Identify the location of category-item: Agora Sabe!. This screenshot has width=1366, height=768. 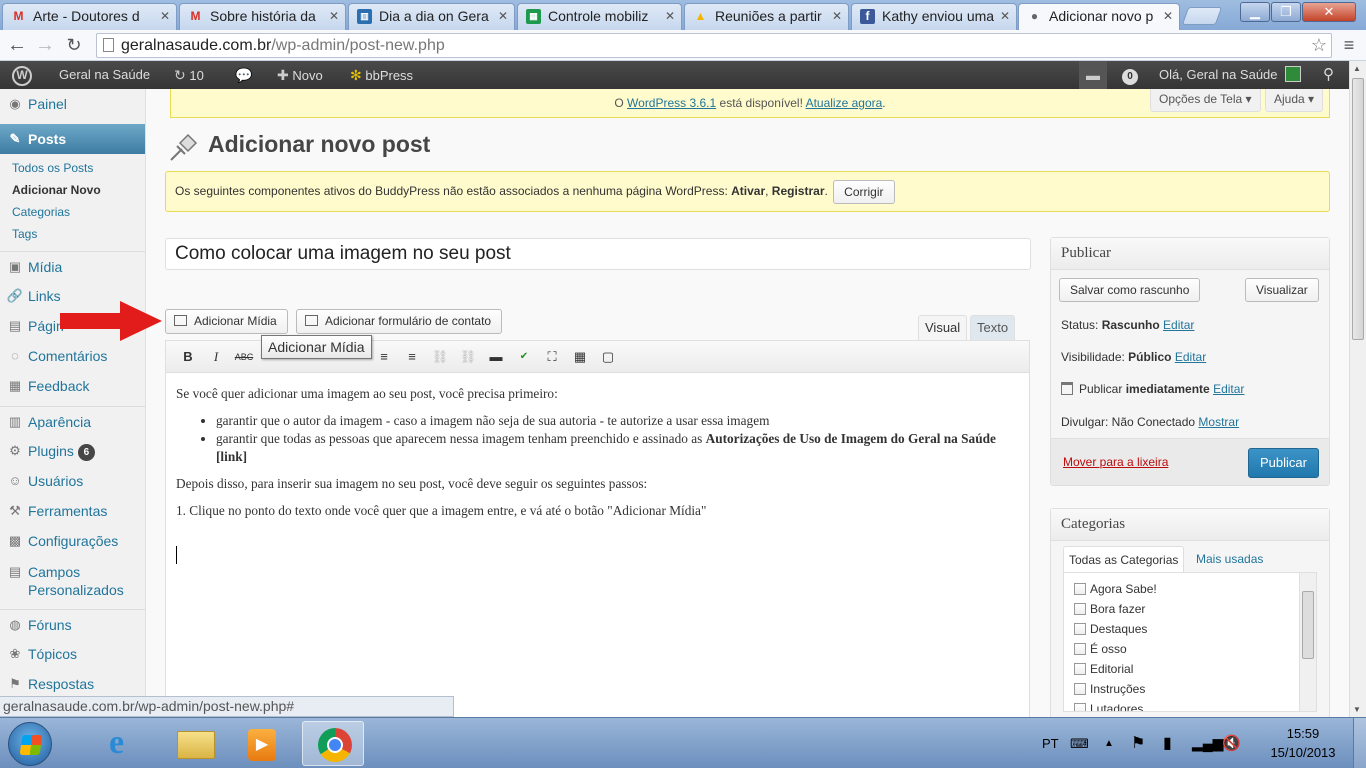
(1115, 589).